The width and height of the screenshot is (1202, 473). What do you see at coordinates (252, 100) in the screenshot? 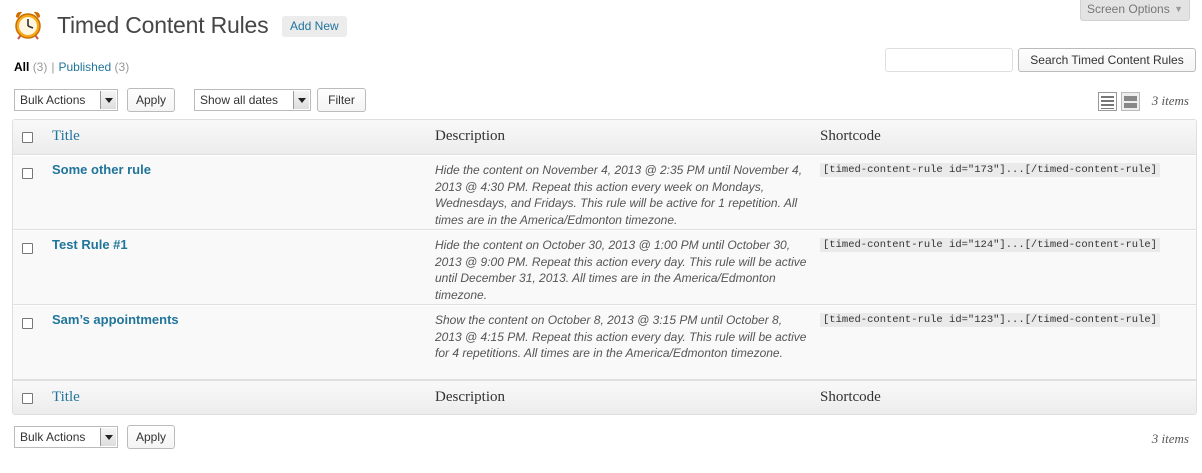
I see `date-filter-select: Show all dates` at bounding box center [252, 100].